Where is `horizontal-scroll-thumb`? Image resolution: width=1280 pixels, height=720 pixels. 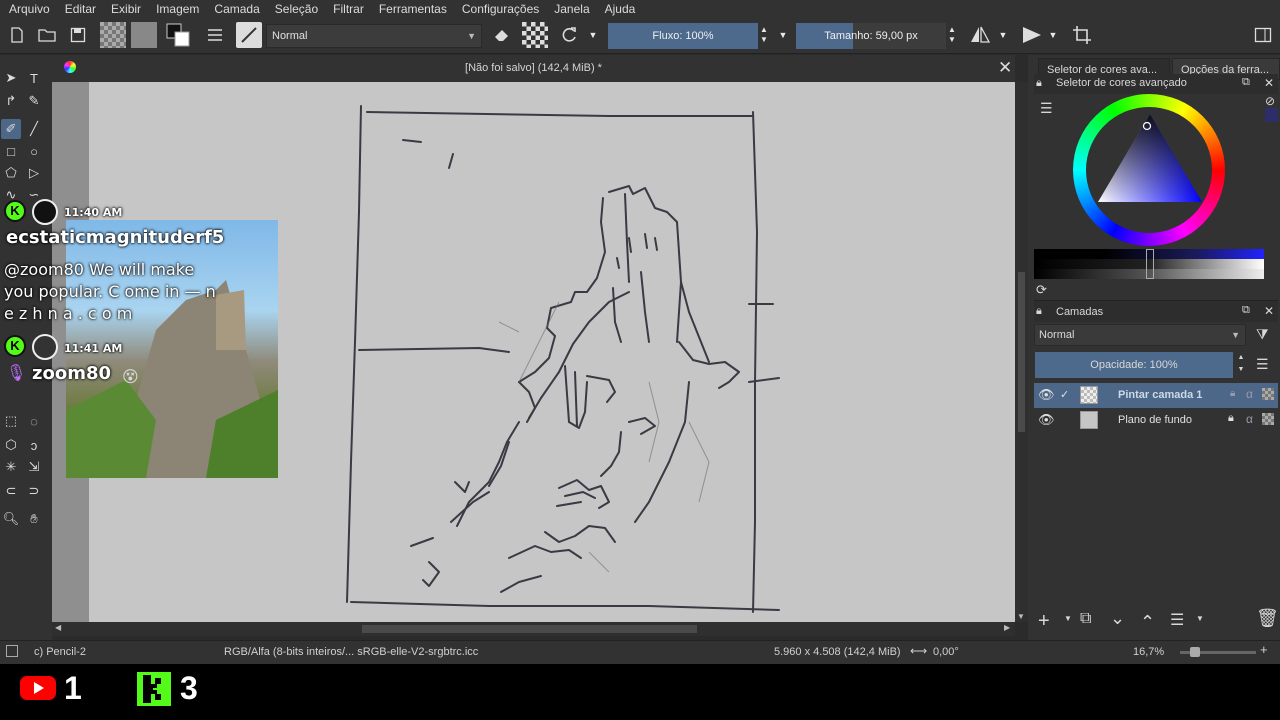 horizontal-scroll-thumb is located at coordinates (529, 629).